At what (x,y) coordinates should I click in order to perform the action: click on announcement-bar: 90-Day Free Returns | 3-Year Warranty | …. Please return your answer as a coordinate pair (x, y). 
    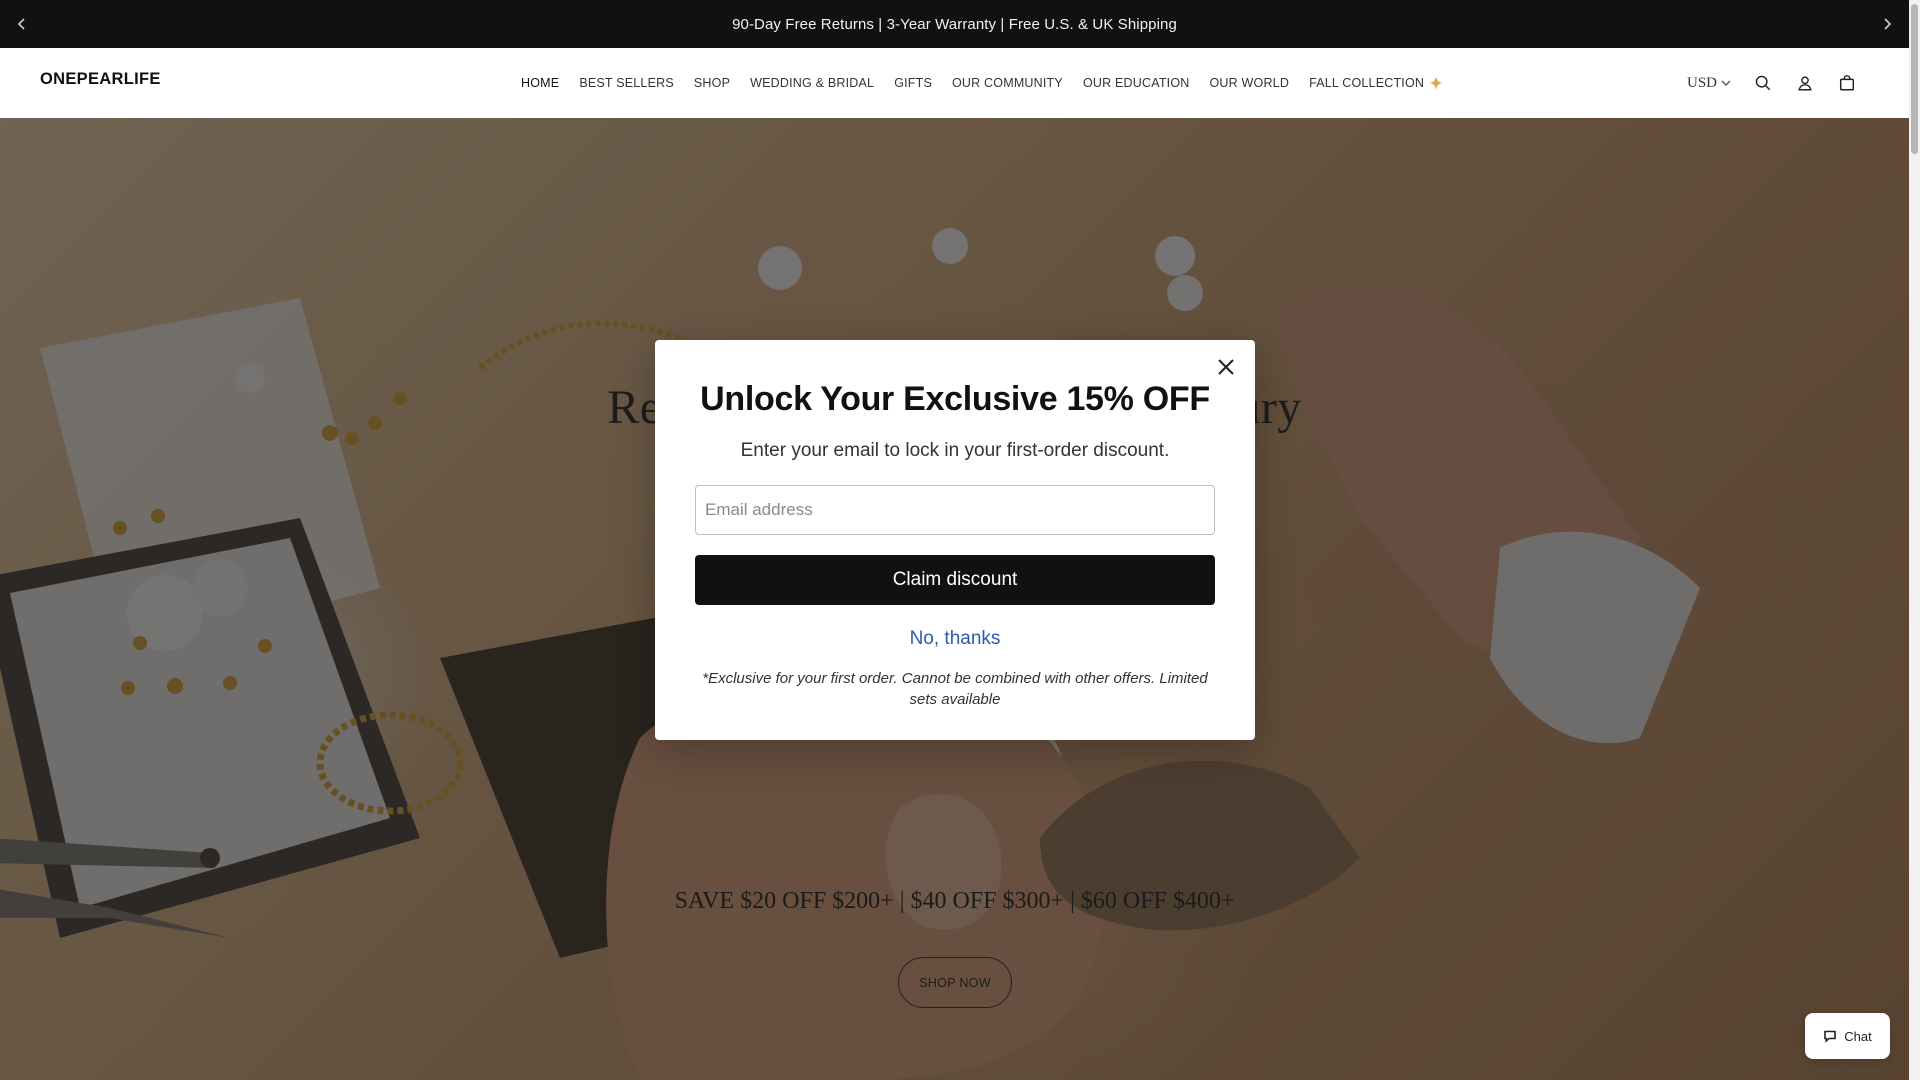
    Looking at the image, I should click on (954, 24).